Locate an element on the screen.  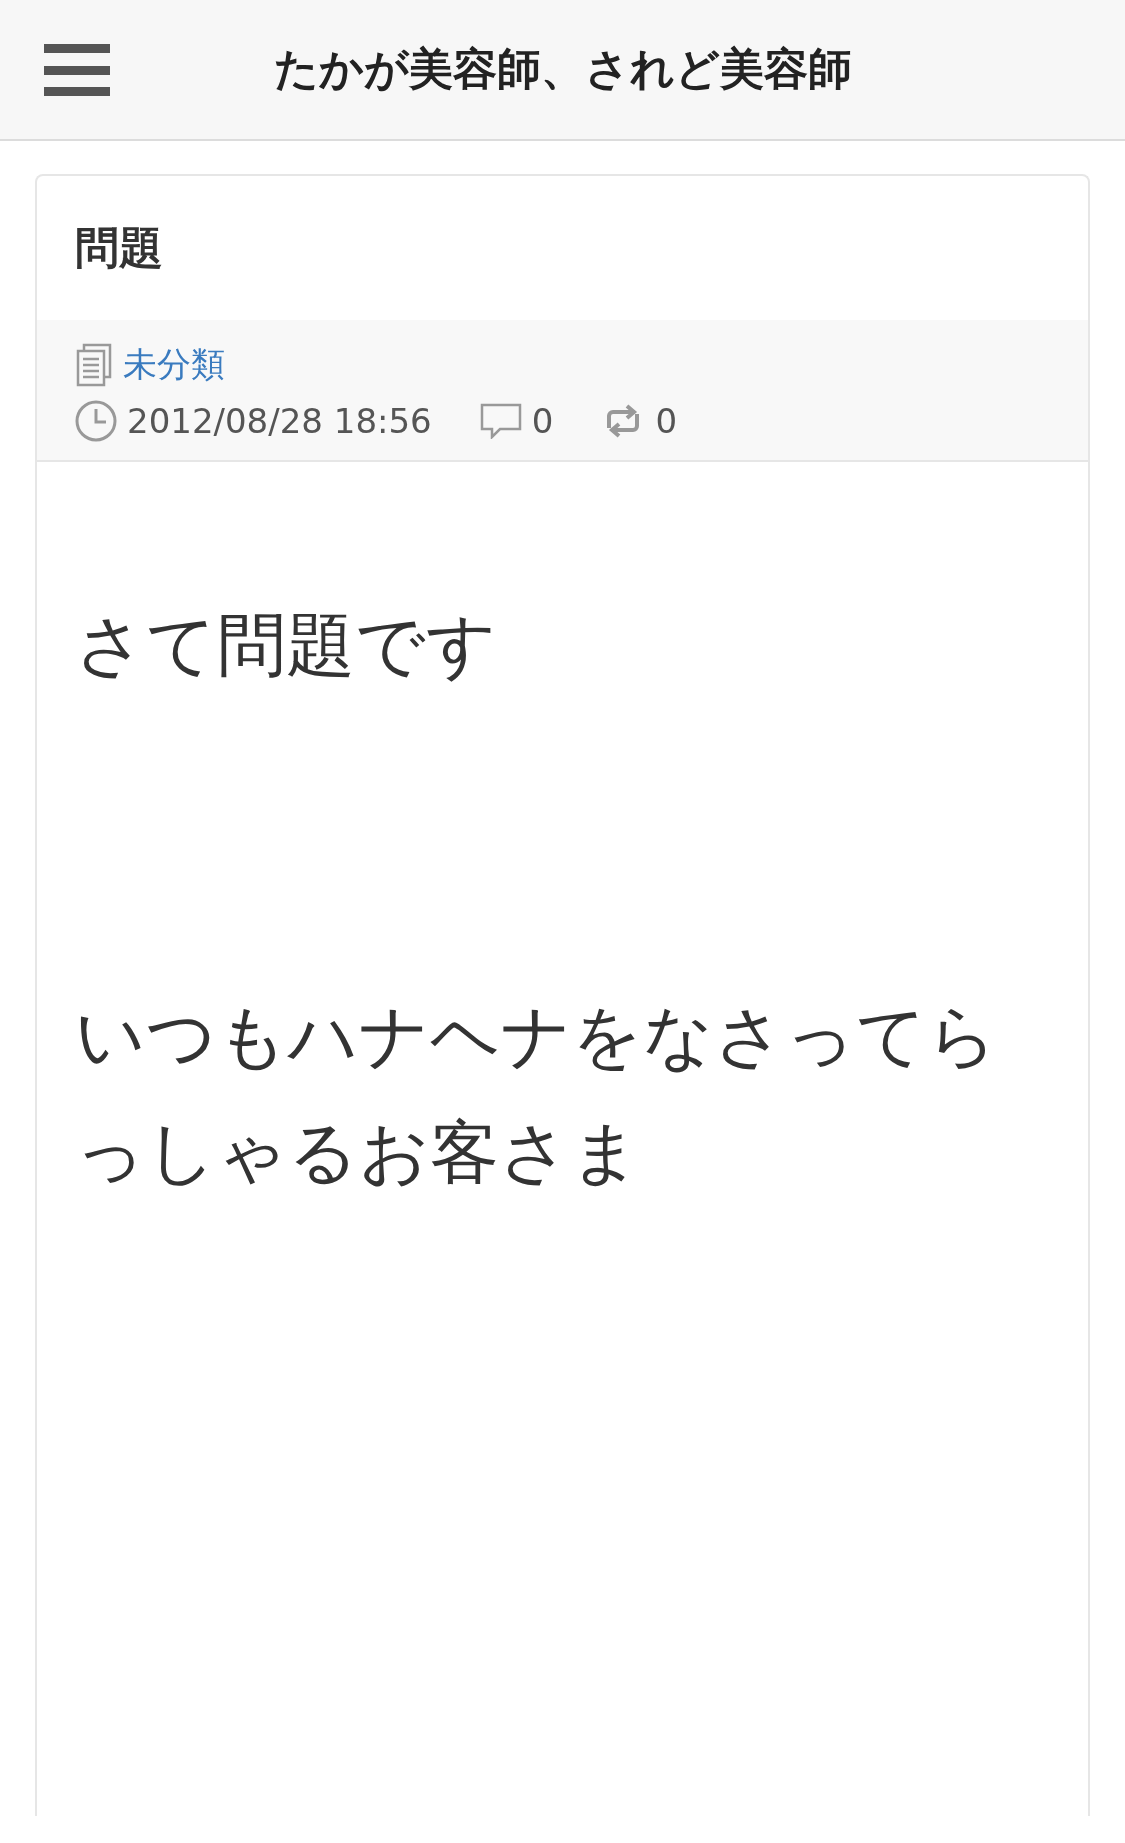
comment-count: 0 is located at coordinates (542, 421).